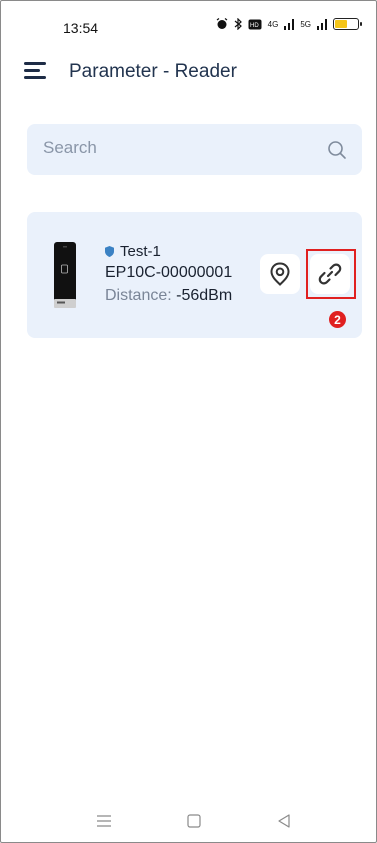 This screenshot has height=843, width=377. I want to click on search-icon, so click(337, 150).